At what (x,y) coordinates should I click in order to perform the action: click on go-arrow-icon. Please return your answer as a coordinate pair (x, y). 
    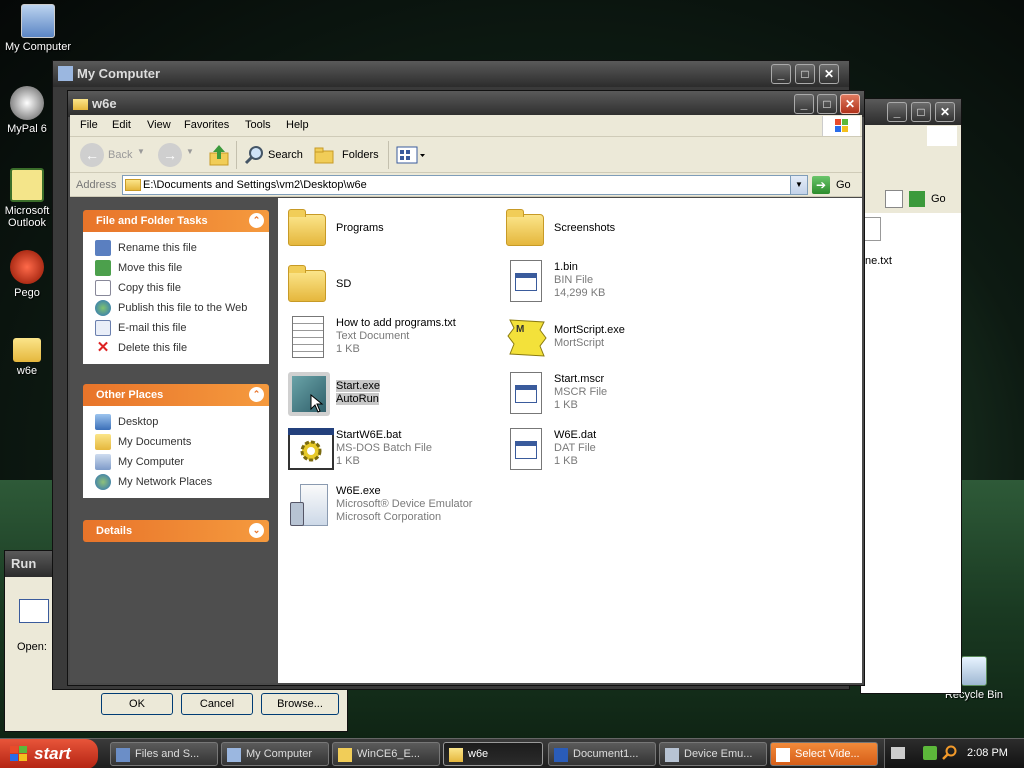
    Looking at the image, I should click on (917, 199).